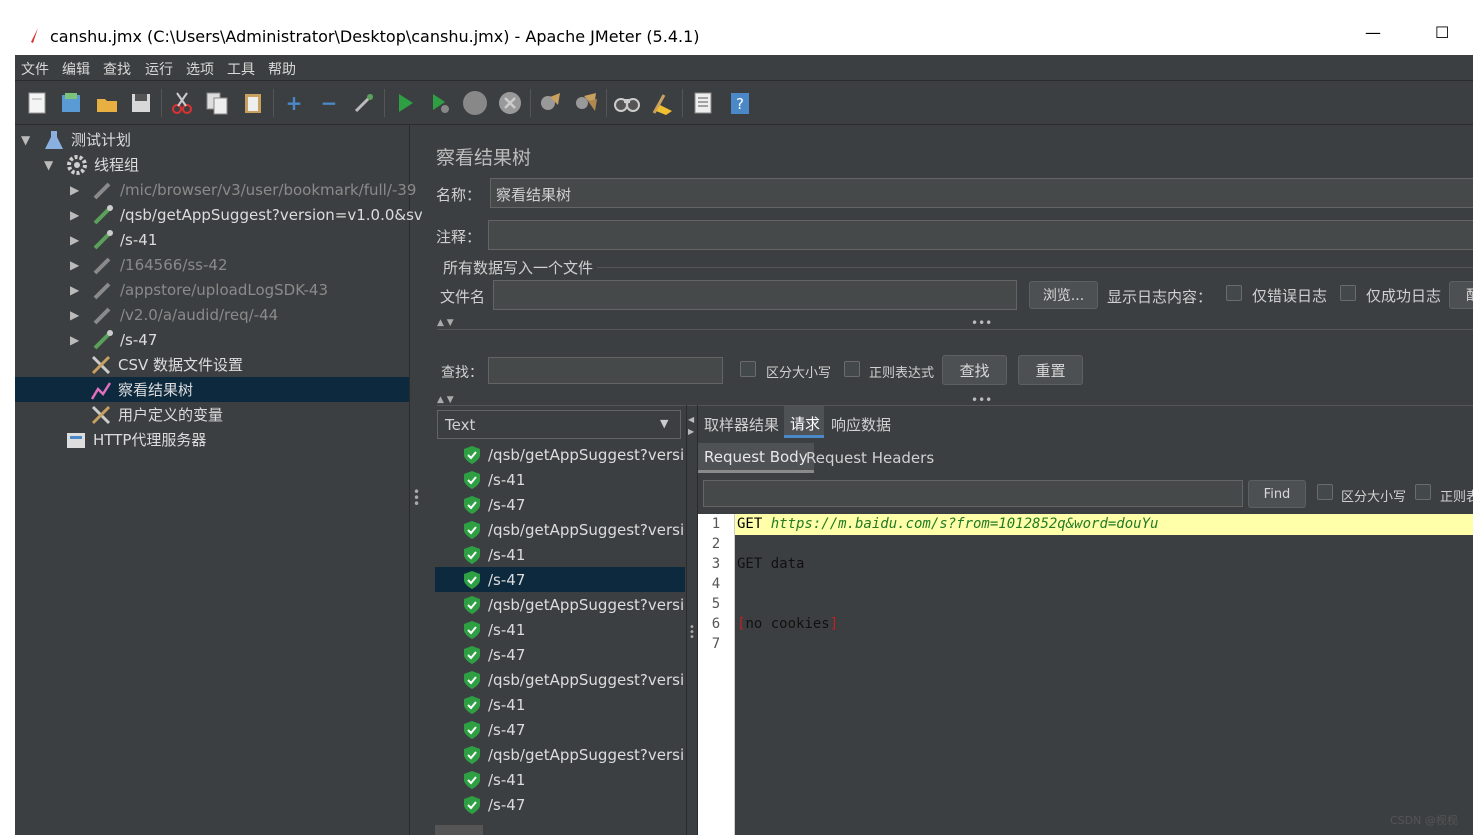 The image size is (1473, 835). What do you see at coordinates (253, 103) in the screenshot?
I see `paste-icon` at bounding box center [253, 103].